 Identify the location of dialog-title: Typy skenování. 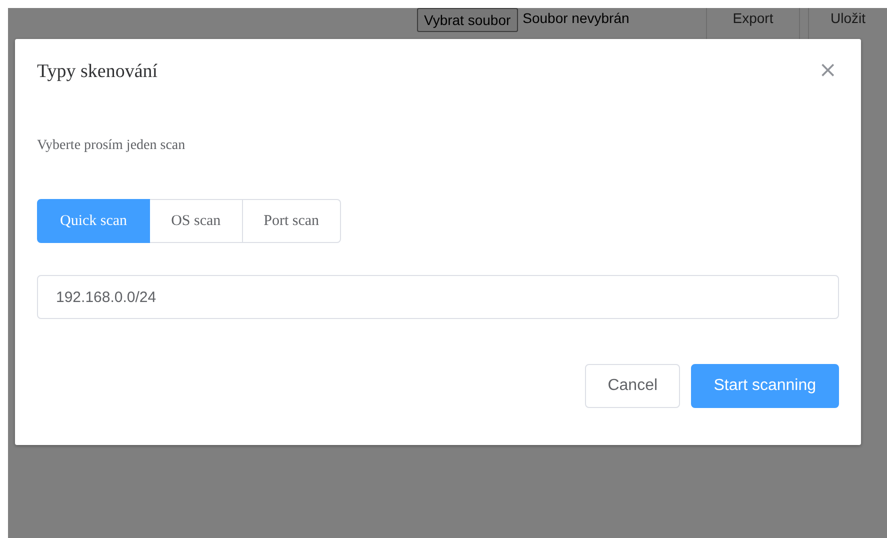
(97, 72).